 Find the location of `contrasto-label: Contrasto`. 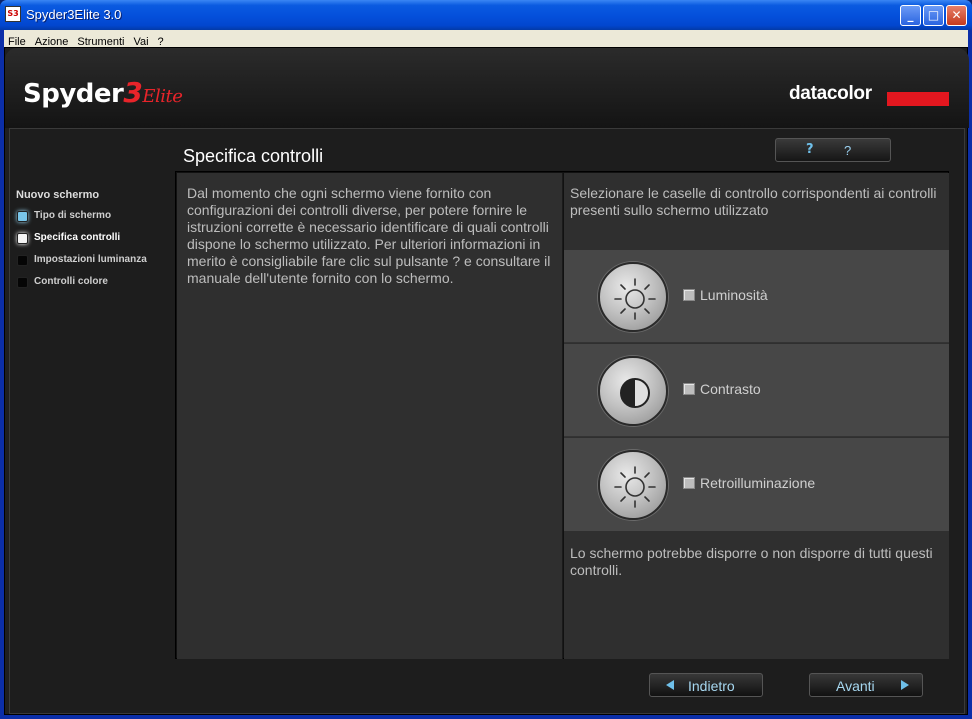

contrasto-label: Contrasto is located at coordinates (730, 389).